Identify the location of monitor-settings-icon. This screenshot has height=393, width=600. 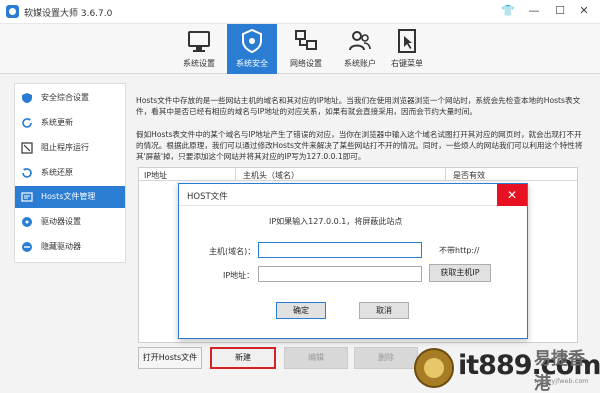
(199, 41).